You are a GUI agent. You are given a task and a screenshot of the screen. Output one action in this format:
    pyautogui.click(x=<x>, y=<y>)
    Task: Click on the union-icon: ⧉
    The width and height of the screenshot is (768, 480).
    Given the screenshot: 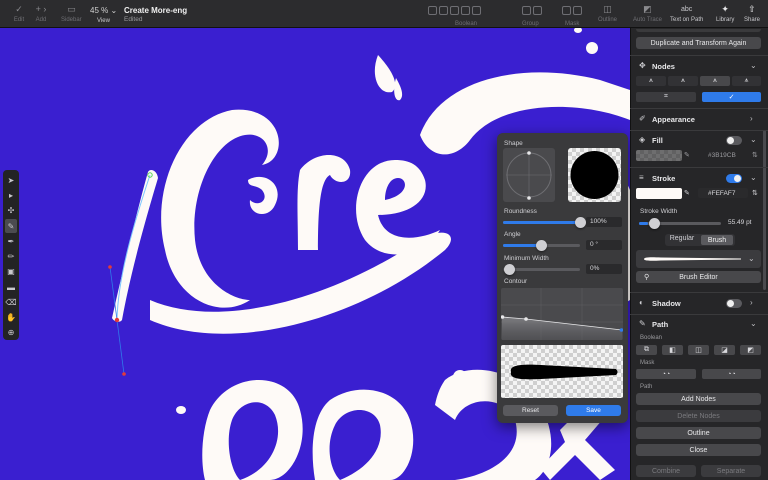 What is the action you would take?
    pyautogui.click(x=646, y=349)
    